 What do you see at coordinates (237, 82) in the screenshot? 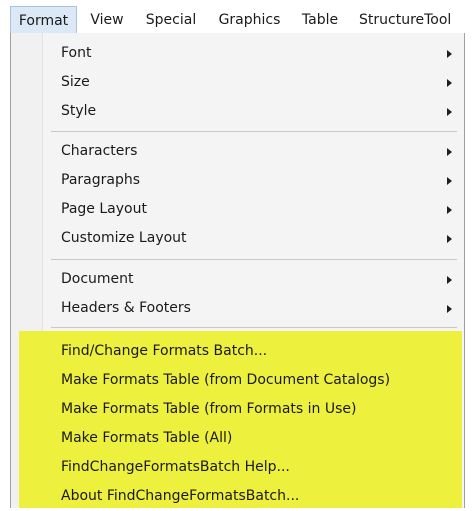
I see `menu-item-size: Size` at bounding box center [237, 82].